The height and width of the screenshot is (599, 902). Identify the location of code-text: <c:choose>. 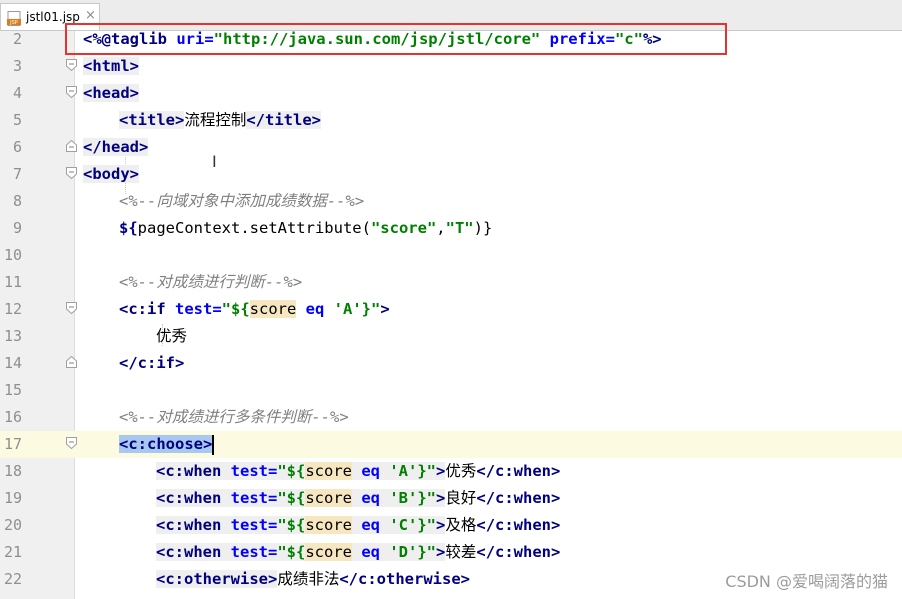
(166, 444).